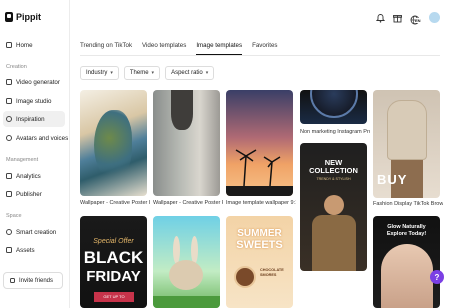  I want to click on question-icon: ?, so click(437, 277).